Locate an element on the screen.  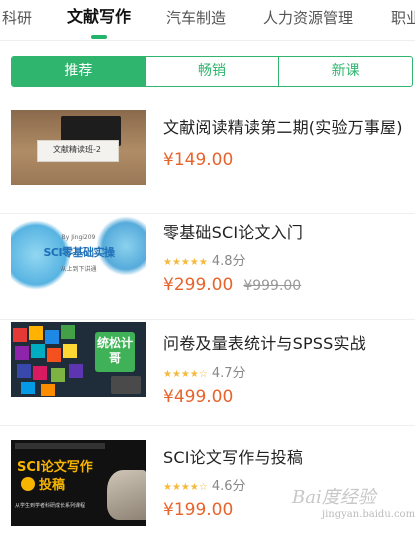
course-rating: ★★★★★ 4.8分 is located at coordinates (204, 261).